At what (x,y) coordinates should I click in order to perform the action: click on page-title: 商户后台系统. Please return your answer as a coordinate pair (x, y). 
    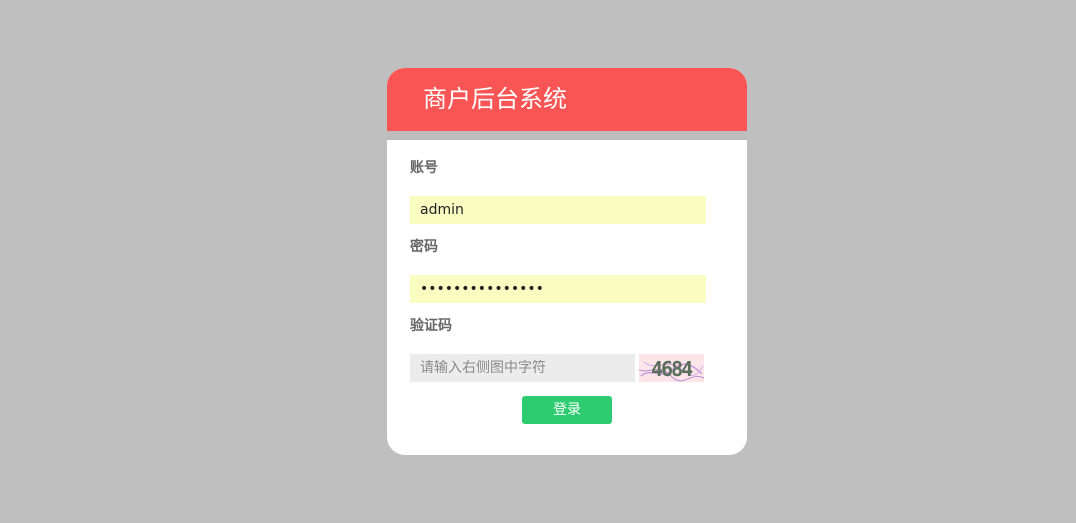
    Looking at the image, I should click on (495, 99).